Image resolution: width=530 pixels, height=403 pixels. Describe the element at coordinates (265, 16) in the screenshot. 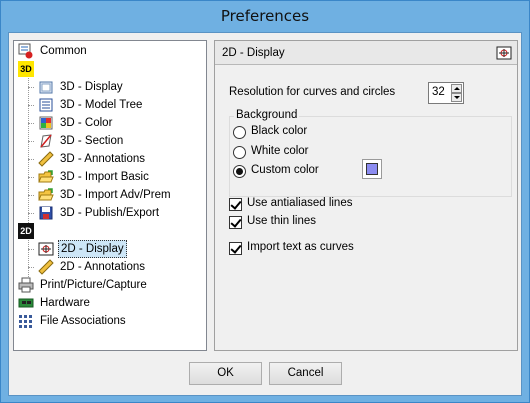

I see `window-title: Preferences` at that location.